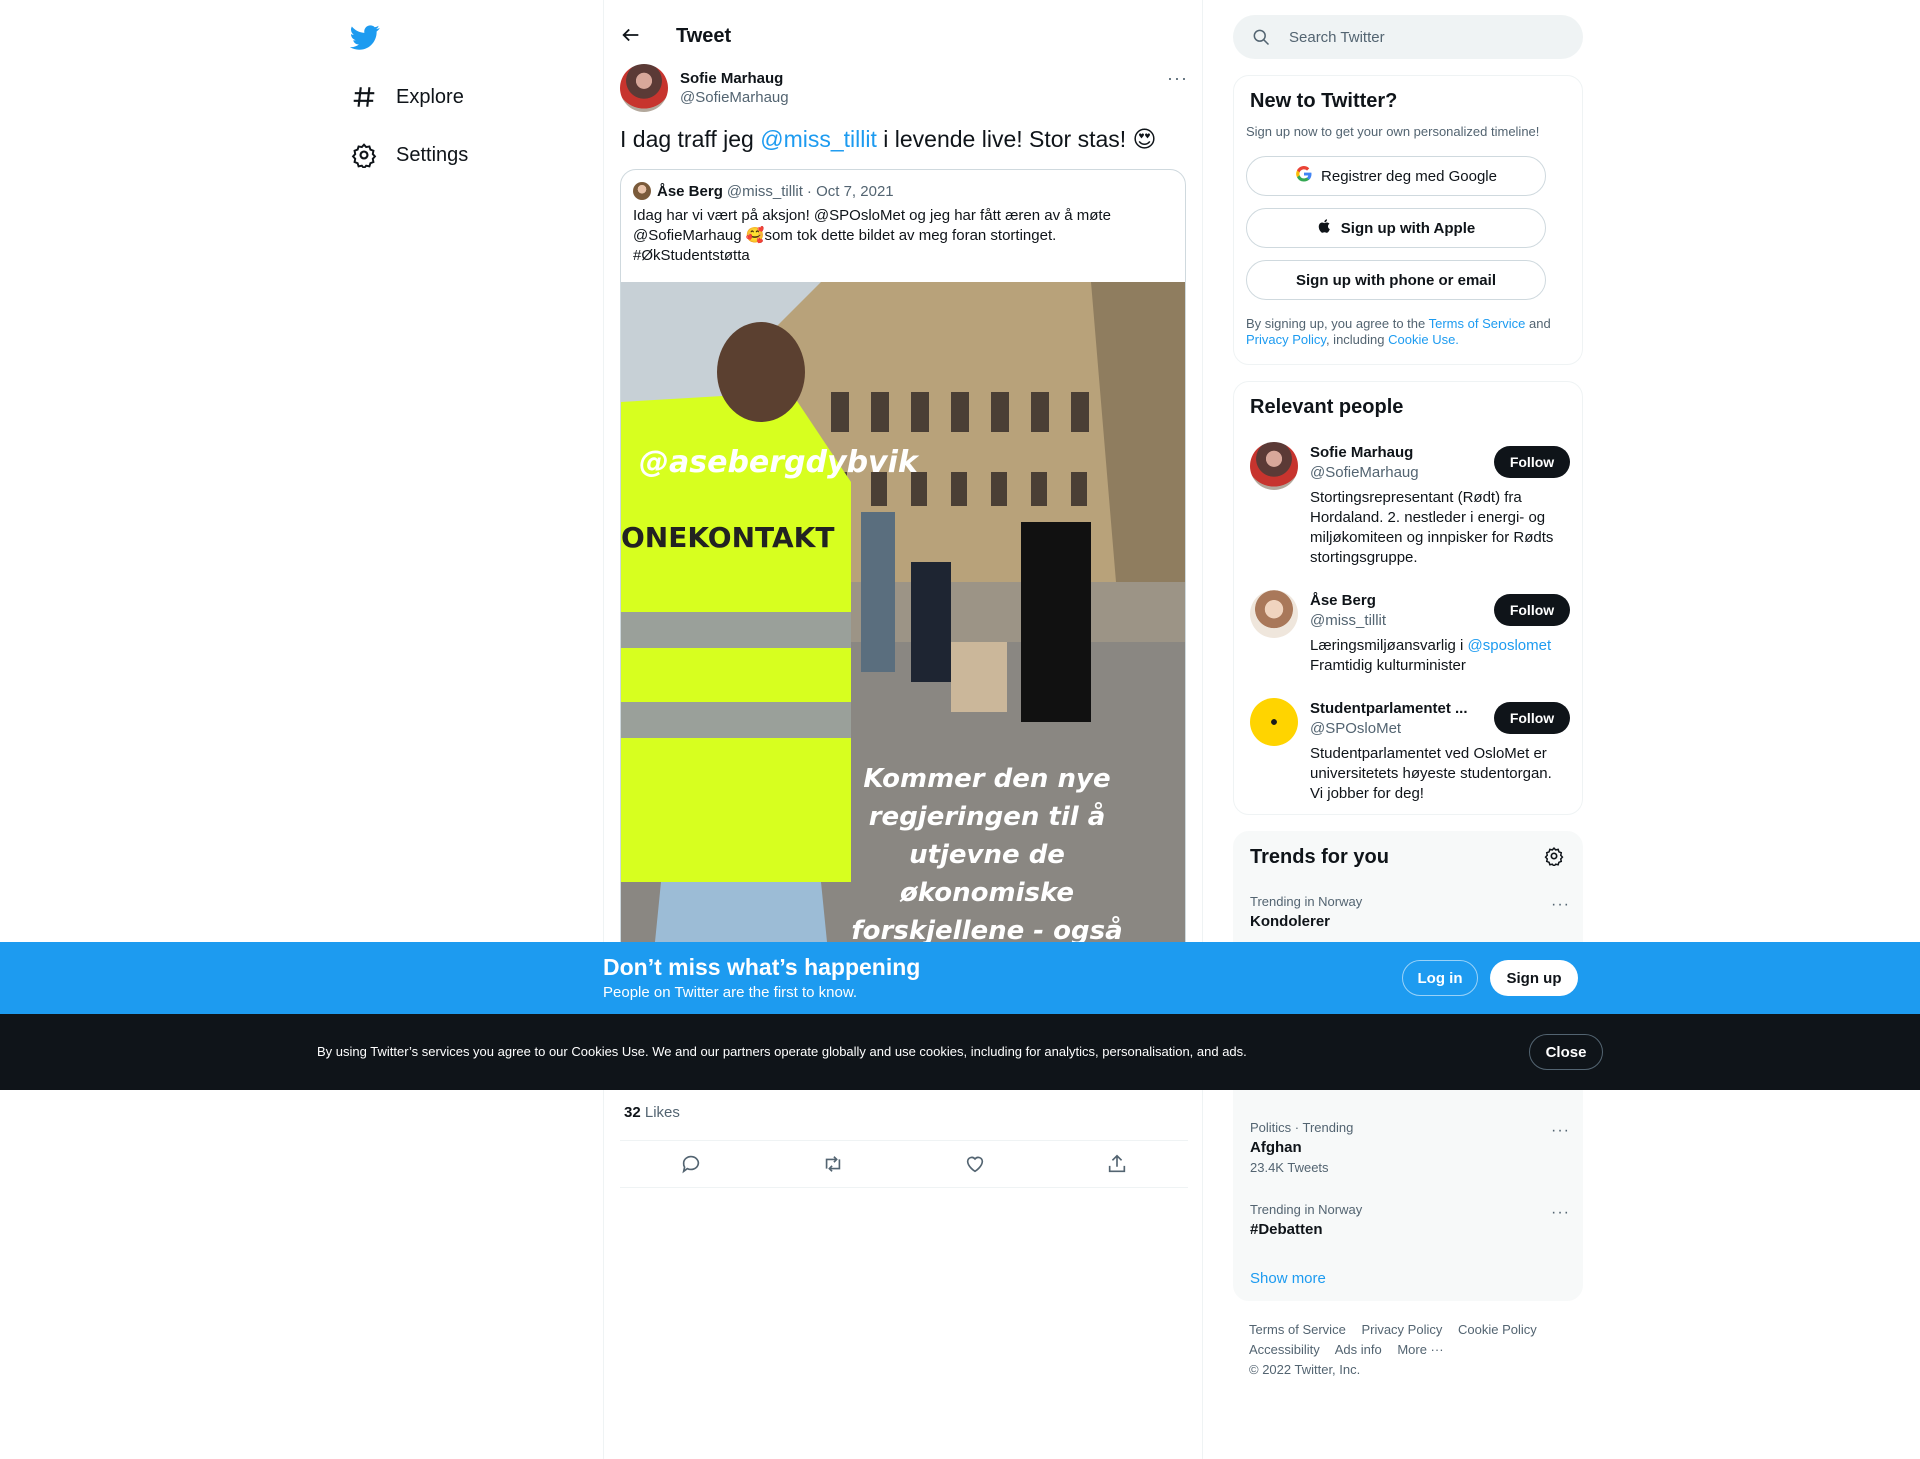 Image resolution: width=1920 pixels, height=1459 pixels. What do you see at coordinates (734, 97) in the screenshot?
I see `author-handle: @SofieMarhaug` at bounding box center [734, 97].